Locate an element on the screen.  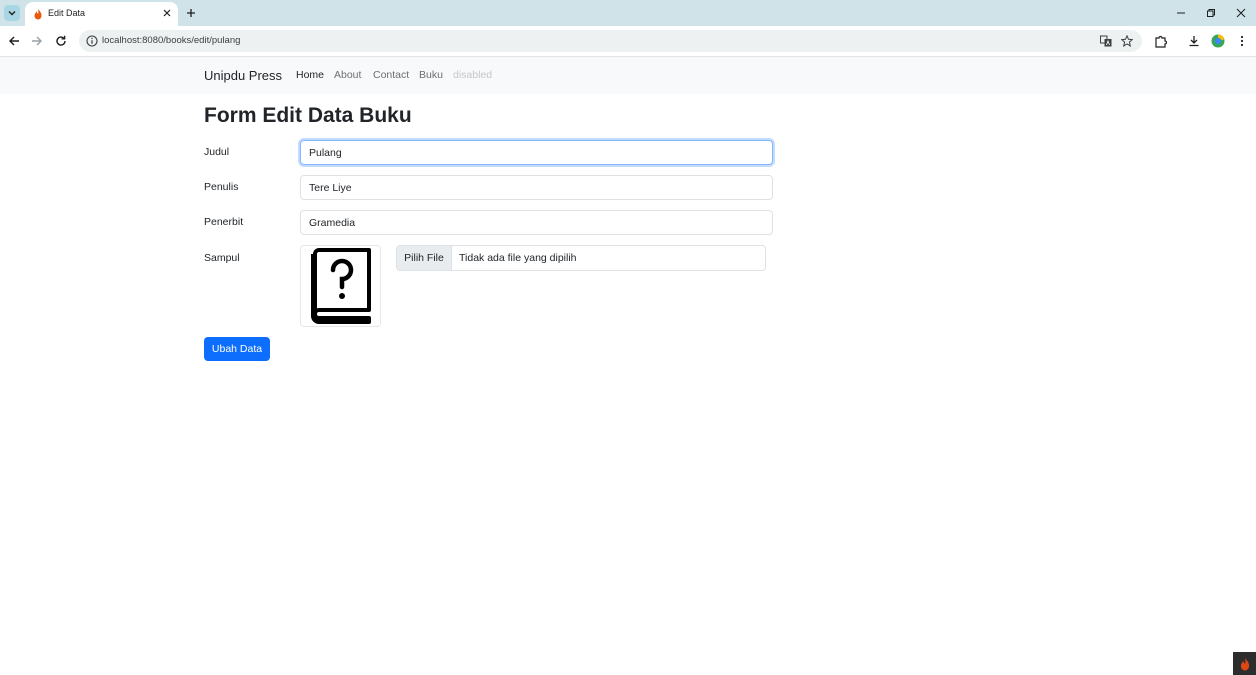
extensions-button is located at coordinates (1160, 41).